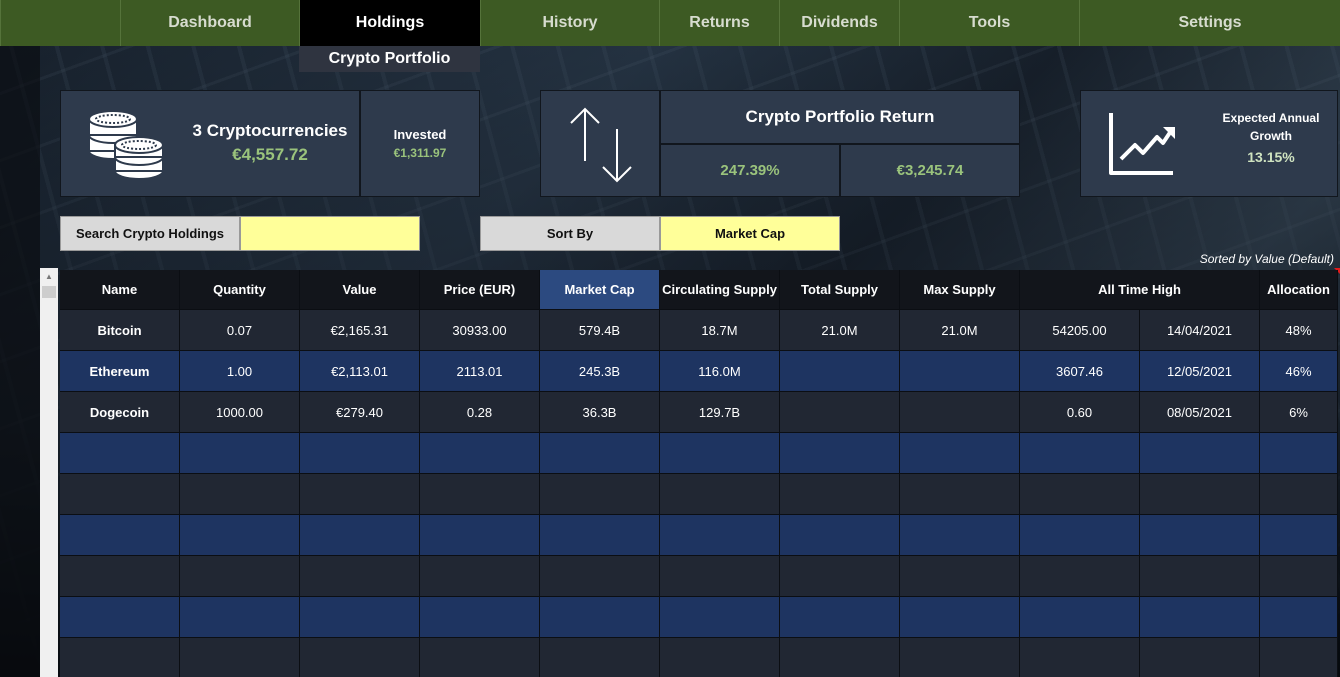 This screenshot has height=677, width=1340. I want to click on sorted-note: Sorted by Value (Default), so click(1266, 259).